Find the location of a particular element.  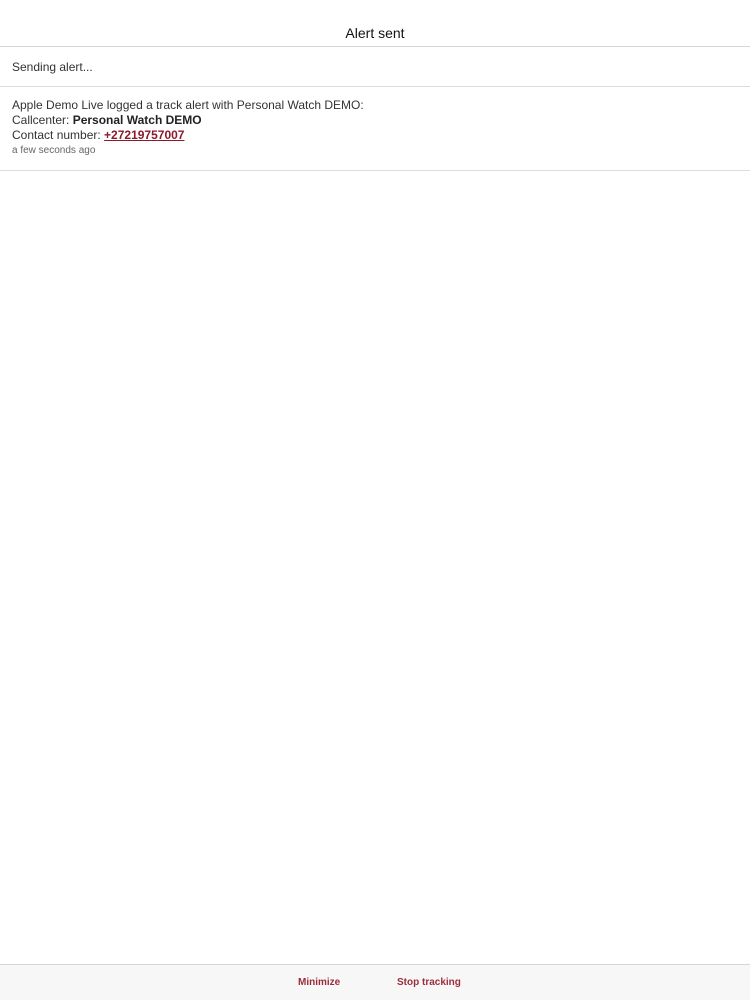

callcenter-label: Callcenter: is located at coordinates (42, 120).